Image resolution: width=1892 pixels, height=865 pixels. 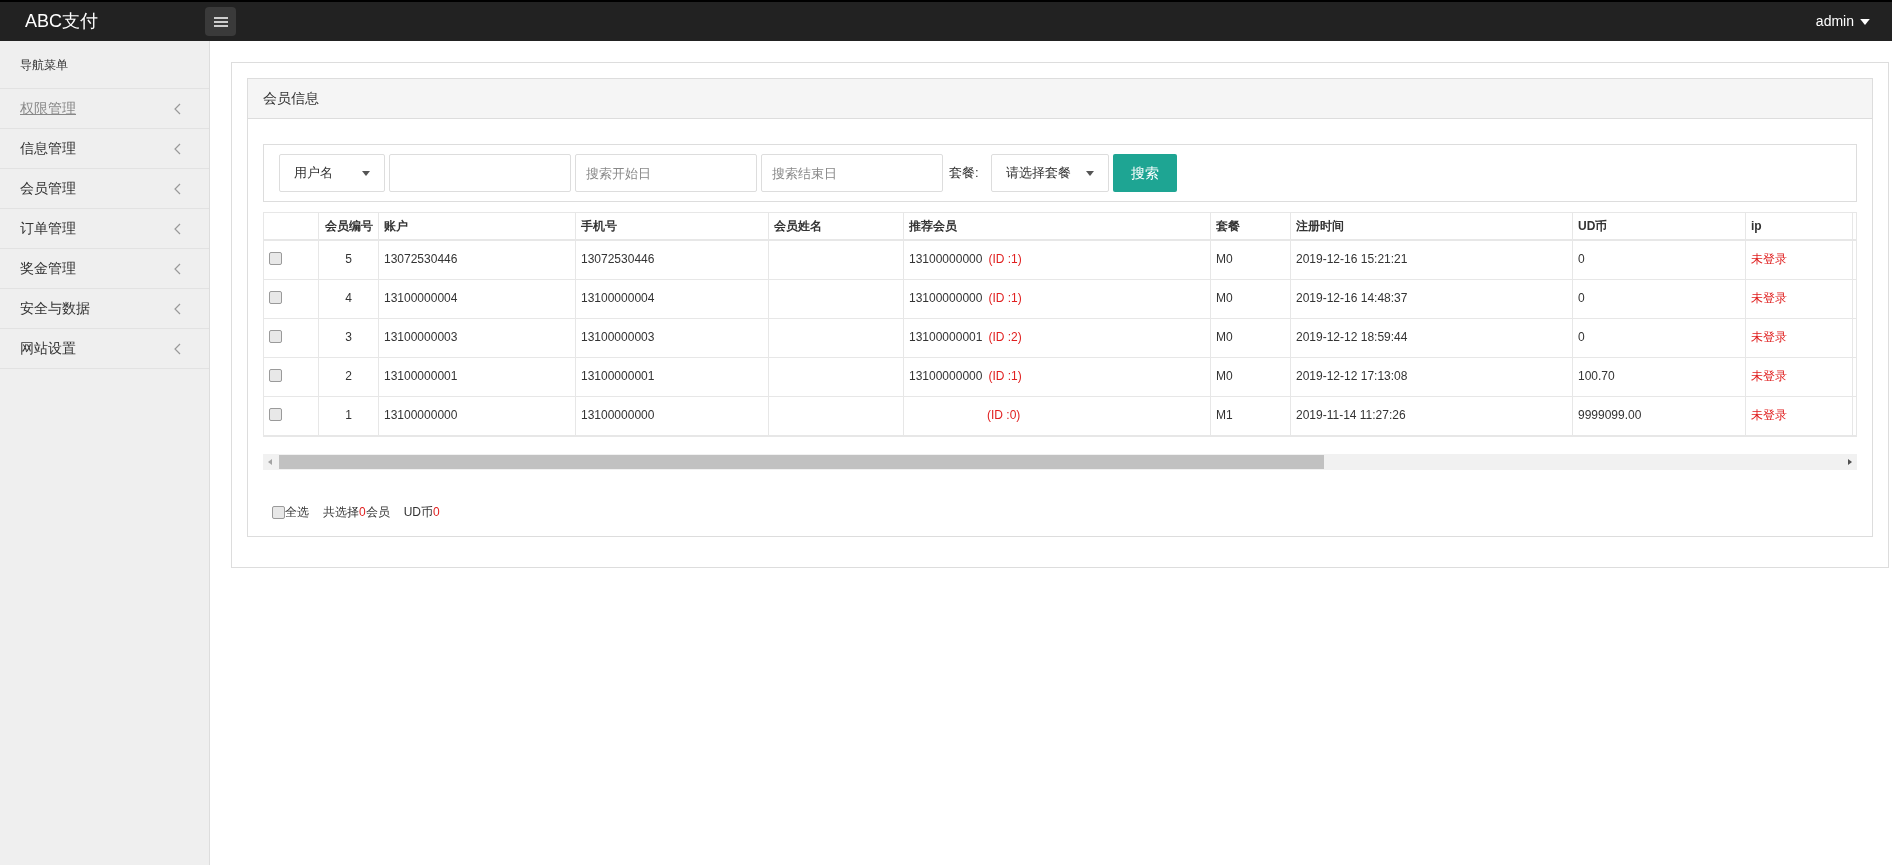 What do you see at coordinates (104, 189) in the screenshot?
I see `sidebar-item: 会员管理` at bounding box center [104, 189].